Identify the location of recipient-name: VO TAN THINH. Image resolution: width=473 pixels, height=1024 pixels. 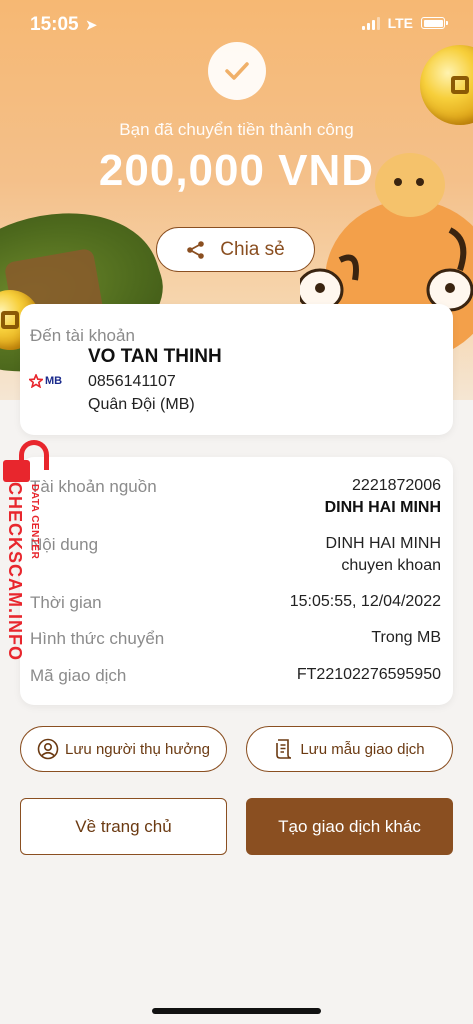
(155, 356).